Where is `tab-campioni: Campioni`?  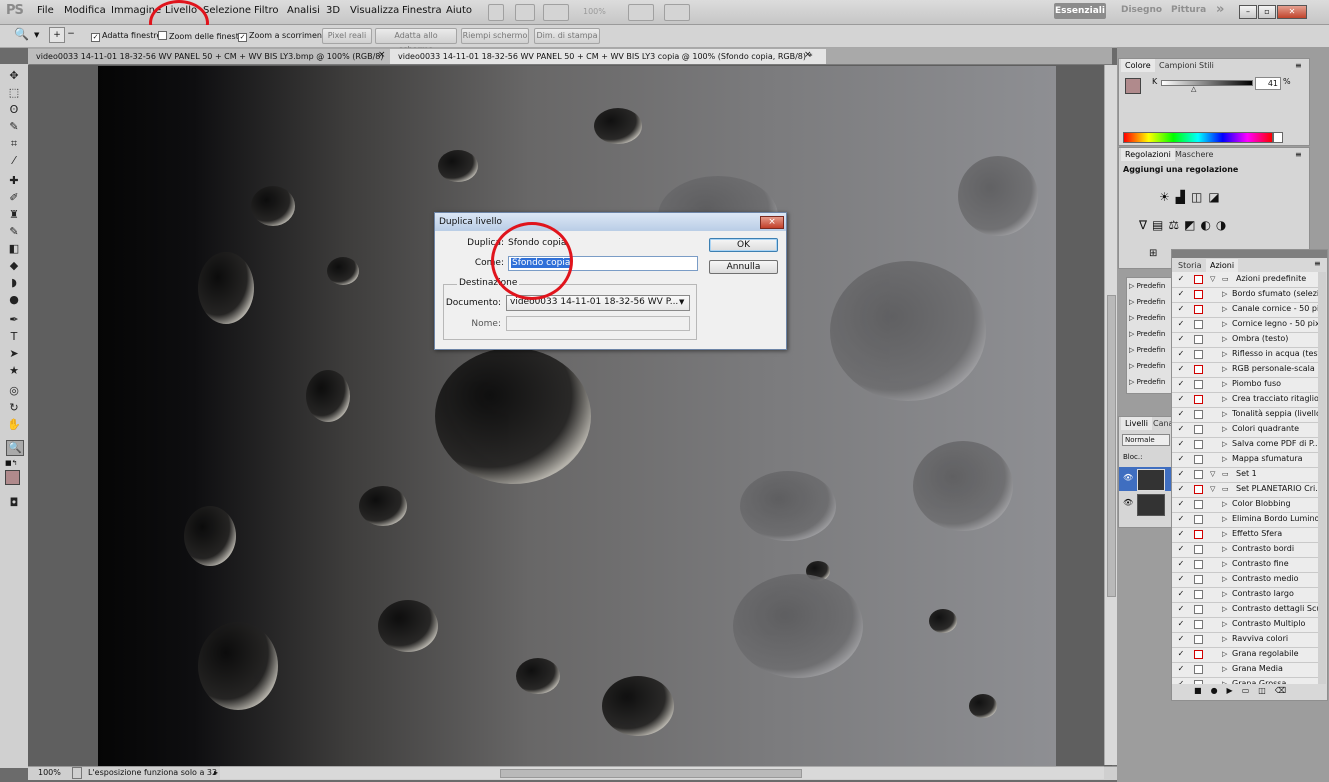
tab-campioni: Campioni is located at coordinates (1178, 65).